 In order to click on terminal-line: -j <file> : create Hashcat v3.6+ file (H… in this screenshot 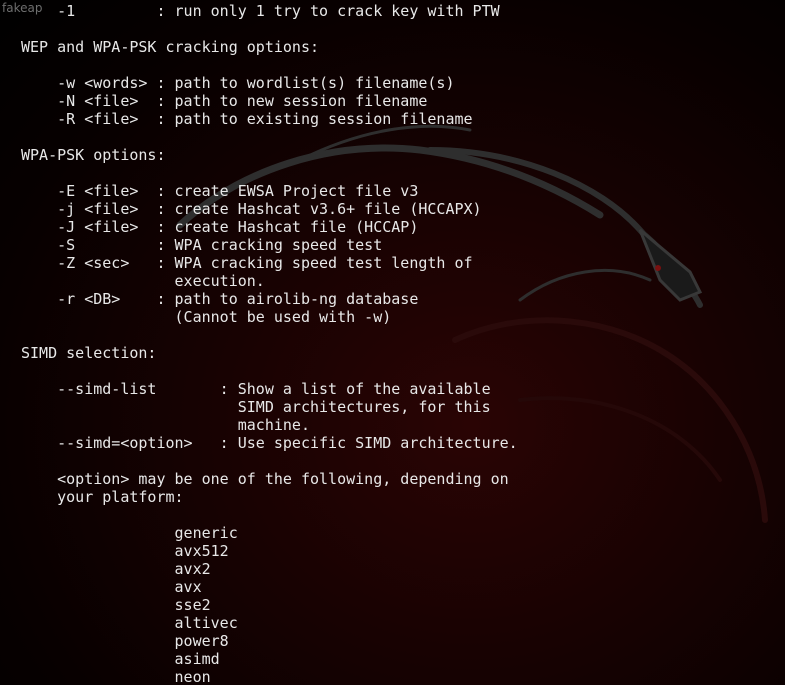, I will do `click(251, 209)`.